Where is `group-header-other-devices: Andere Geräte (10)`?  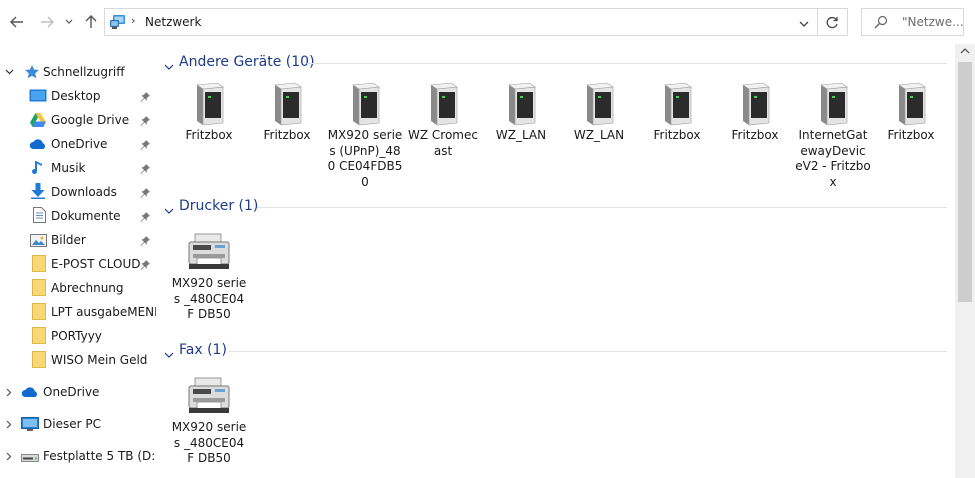 group-header-other-devices: Andere Geräte (10) is located at coordinates (552, 64).